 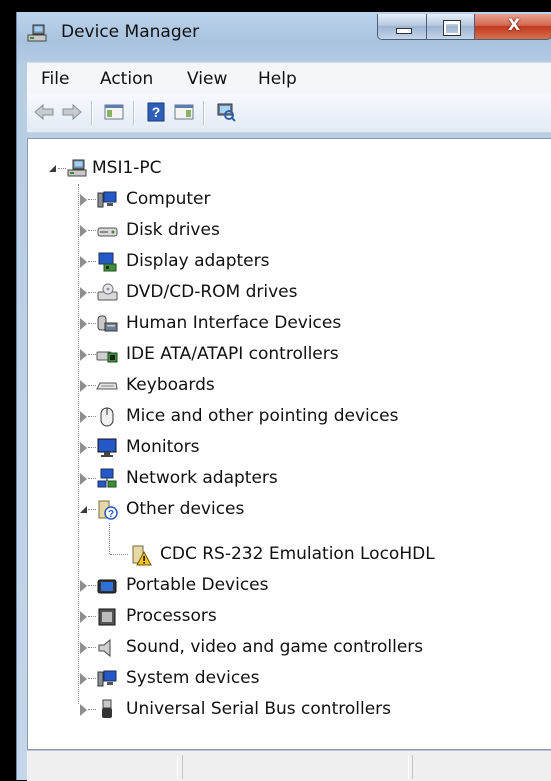 I want to click on system-device-icon, so click(x=107, y=678).